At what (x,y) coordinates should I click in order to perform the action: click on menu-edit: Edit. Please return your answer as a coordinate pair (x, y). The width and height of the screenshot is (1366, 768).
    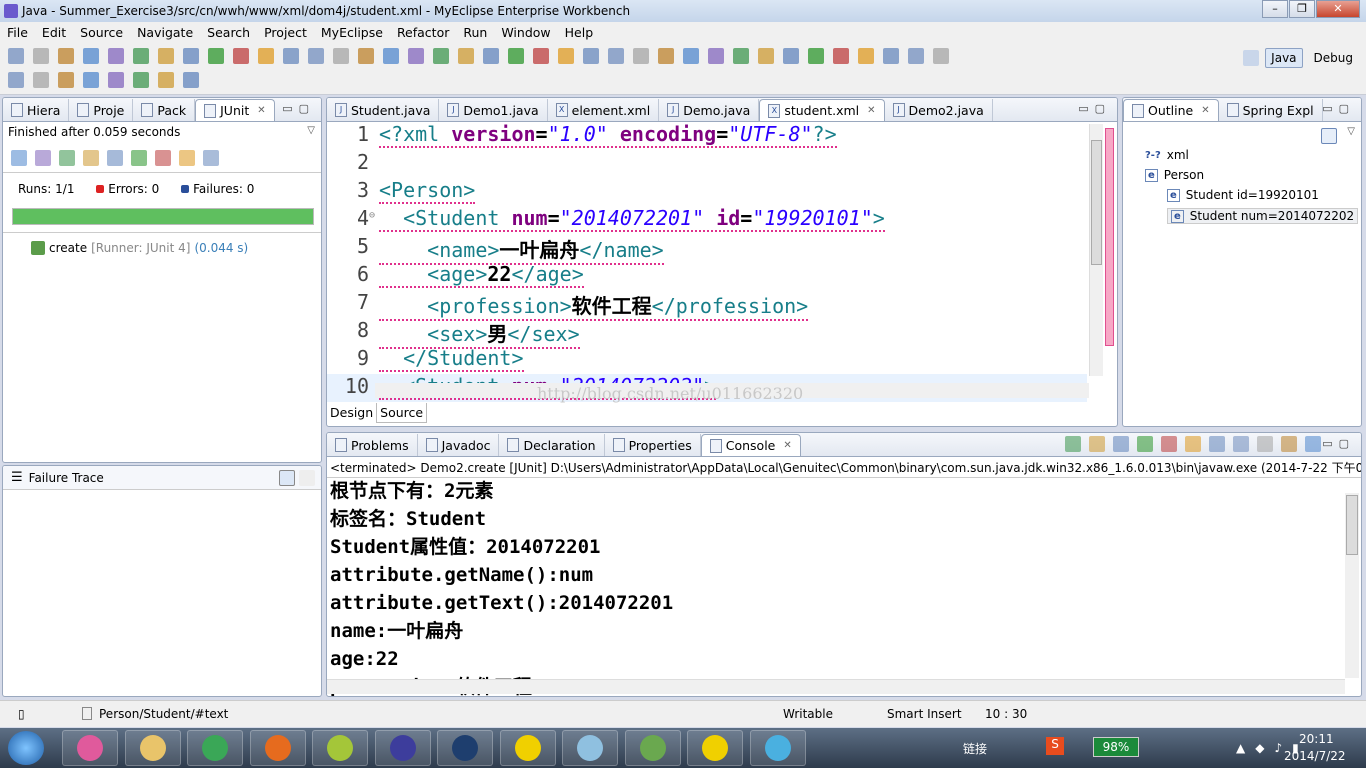
    Looking at the image, I should click on (54, 32).